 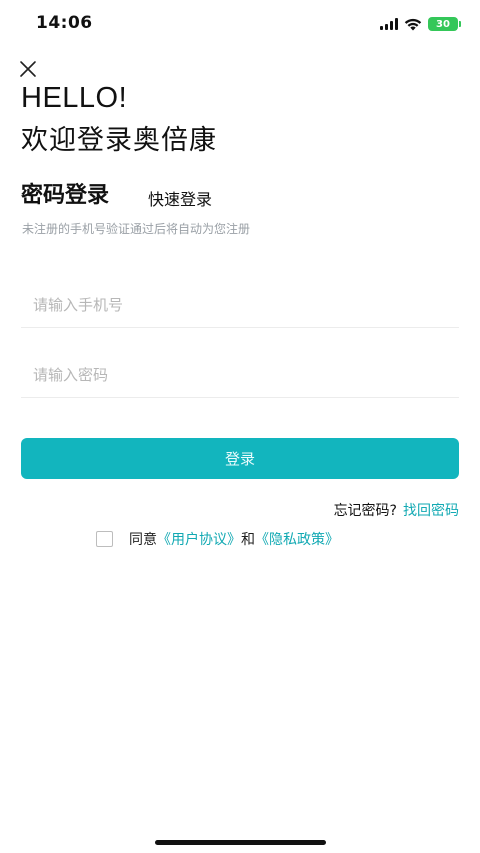 What do you see at coordinates (74, 98) in the screenshot?
I see `hello-title: HELLO!` at bounding box center [74, 98].